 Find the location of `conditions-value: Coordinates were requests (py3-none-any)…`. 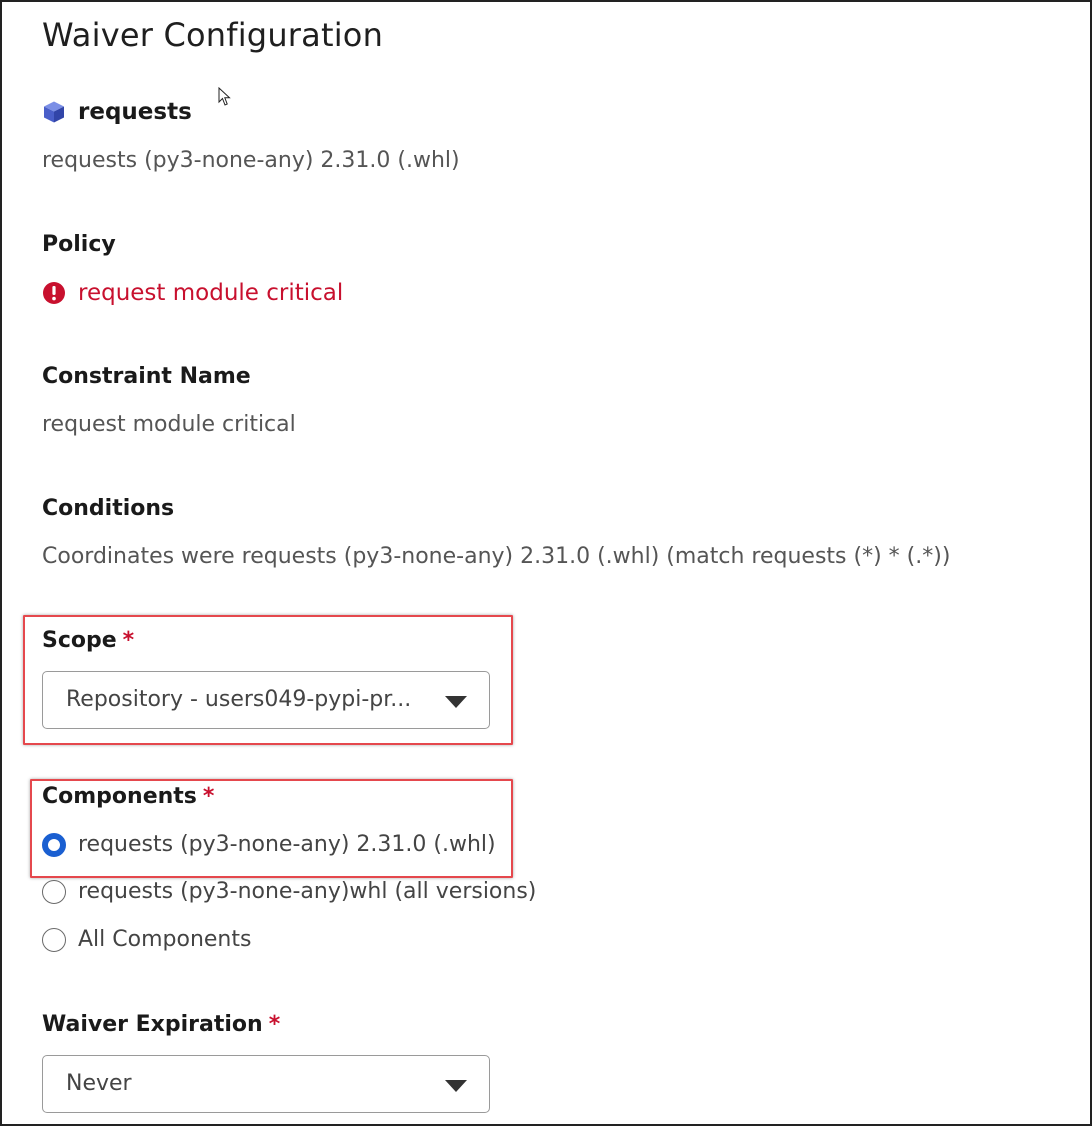

conditions-value: Coordinates were requests (py3-none-any)… is located at coordinates (496, 556).